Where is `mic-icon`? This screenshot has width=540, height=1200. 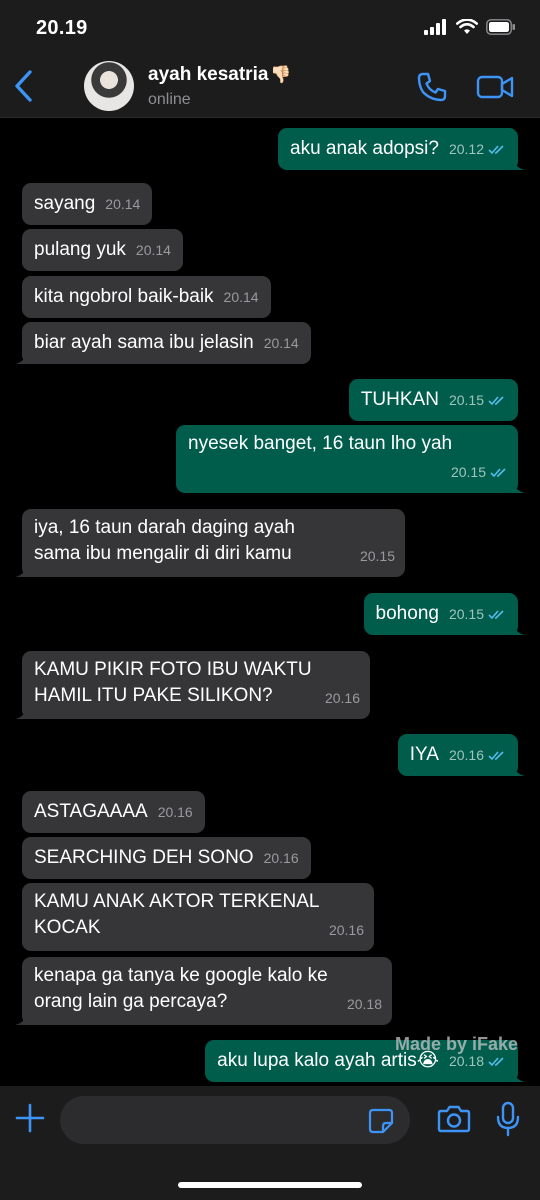 mic-icon is located at coordinates (508, 1119).